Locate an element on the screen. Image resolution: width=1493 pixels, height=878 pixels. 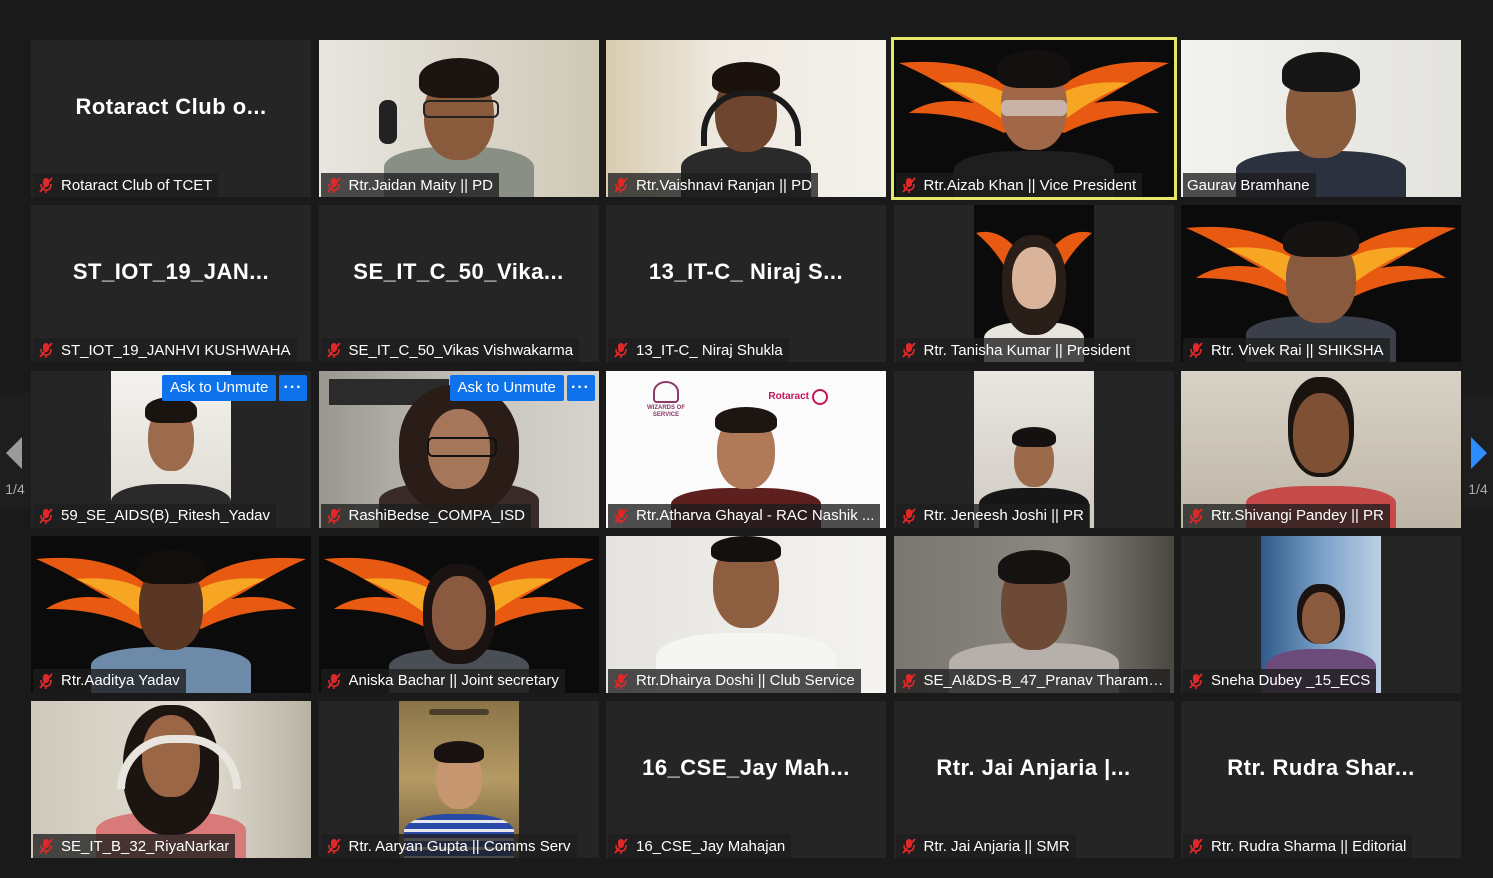
participant-name-label: Rtr.Aaditya Yadav is located at coordinates (109, 680).